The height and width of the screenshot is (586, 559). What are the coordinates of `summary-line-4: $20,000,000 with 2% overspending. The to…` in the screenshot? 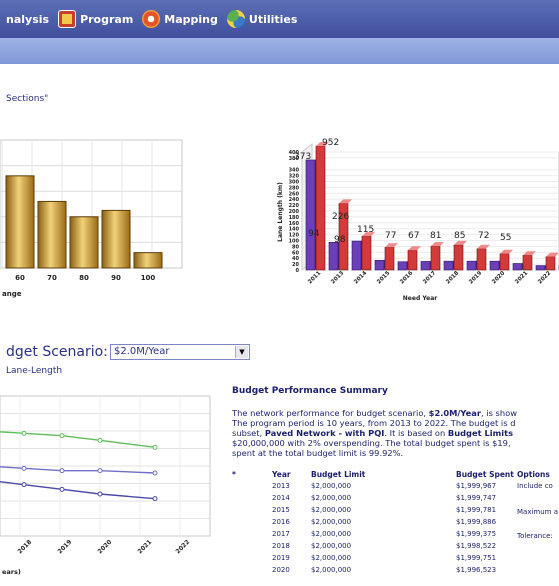 It's located at (371, 443).